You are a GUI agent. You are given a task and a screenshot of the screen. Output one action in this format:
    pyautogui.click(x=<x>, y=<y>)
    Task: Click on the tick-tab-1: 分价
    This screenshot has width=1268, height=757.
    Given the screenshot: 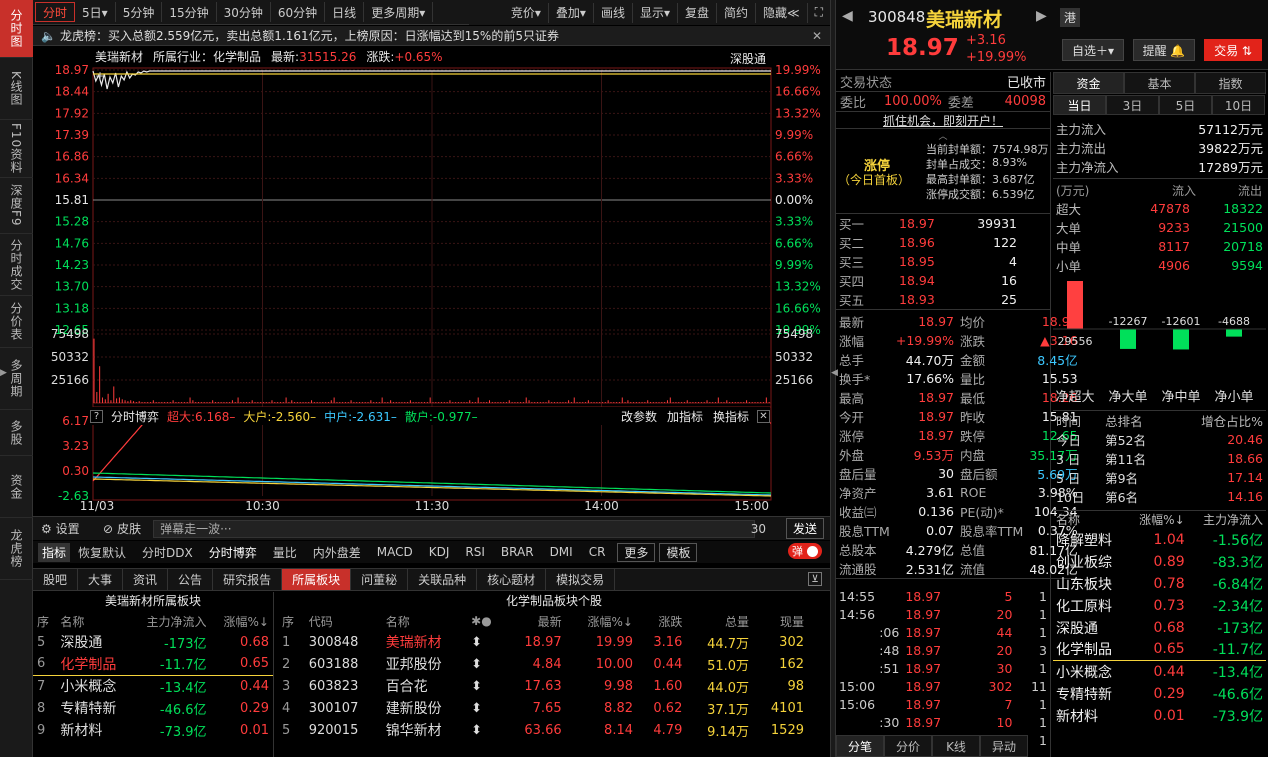 What is the action you would take?
    pyautogui.click(x=908, y=746)
    